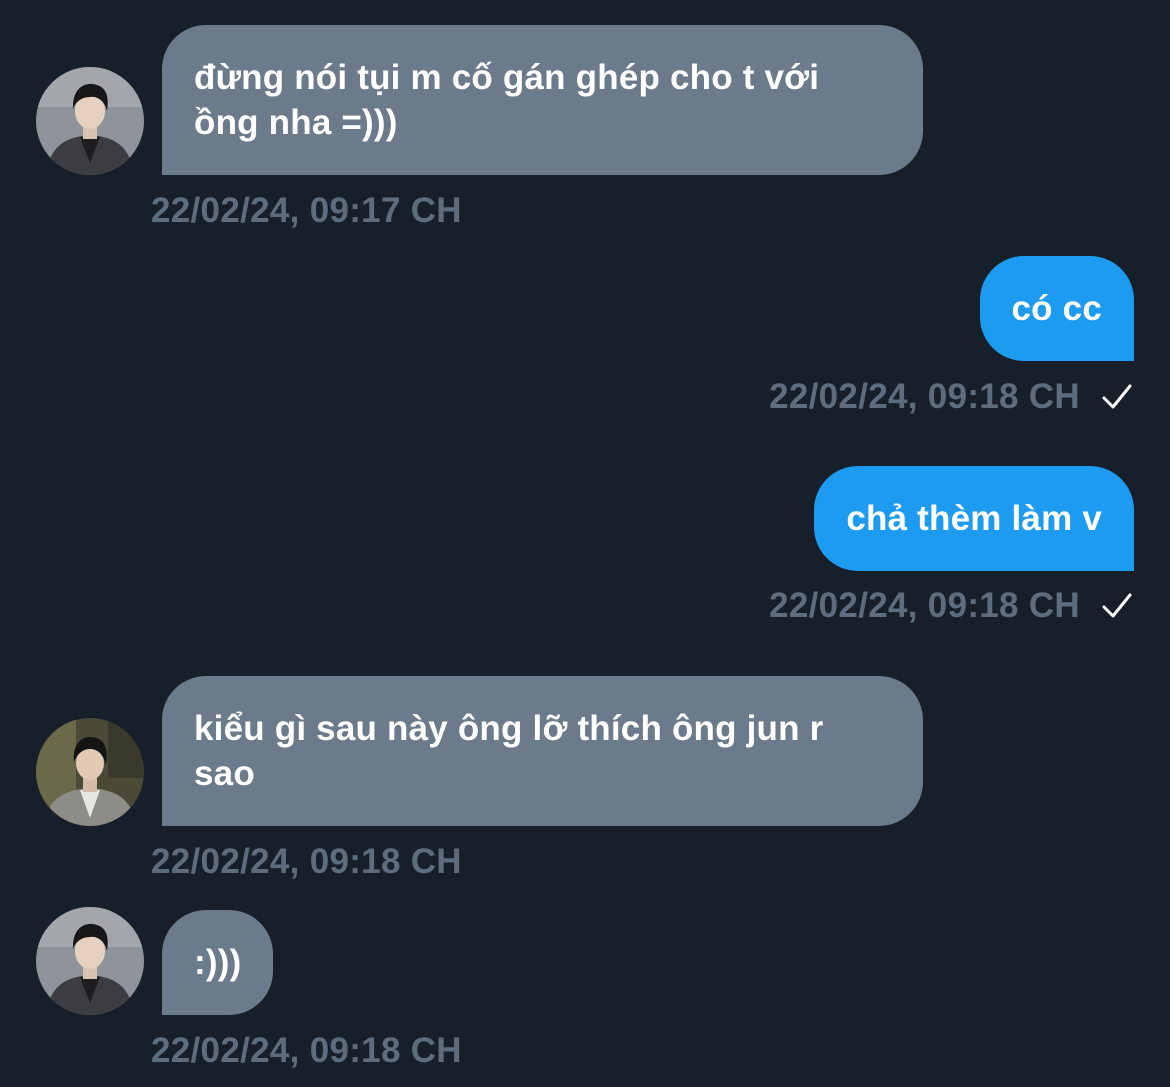 Image resolution: width=1170 pixels, height=1087 pixels. What do you see at coordinates (306, 210) in the screenshot?
I see `message-timestamp: 22/02/24, 09:17 CH` at bounding box center [306, 210].